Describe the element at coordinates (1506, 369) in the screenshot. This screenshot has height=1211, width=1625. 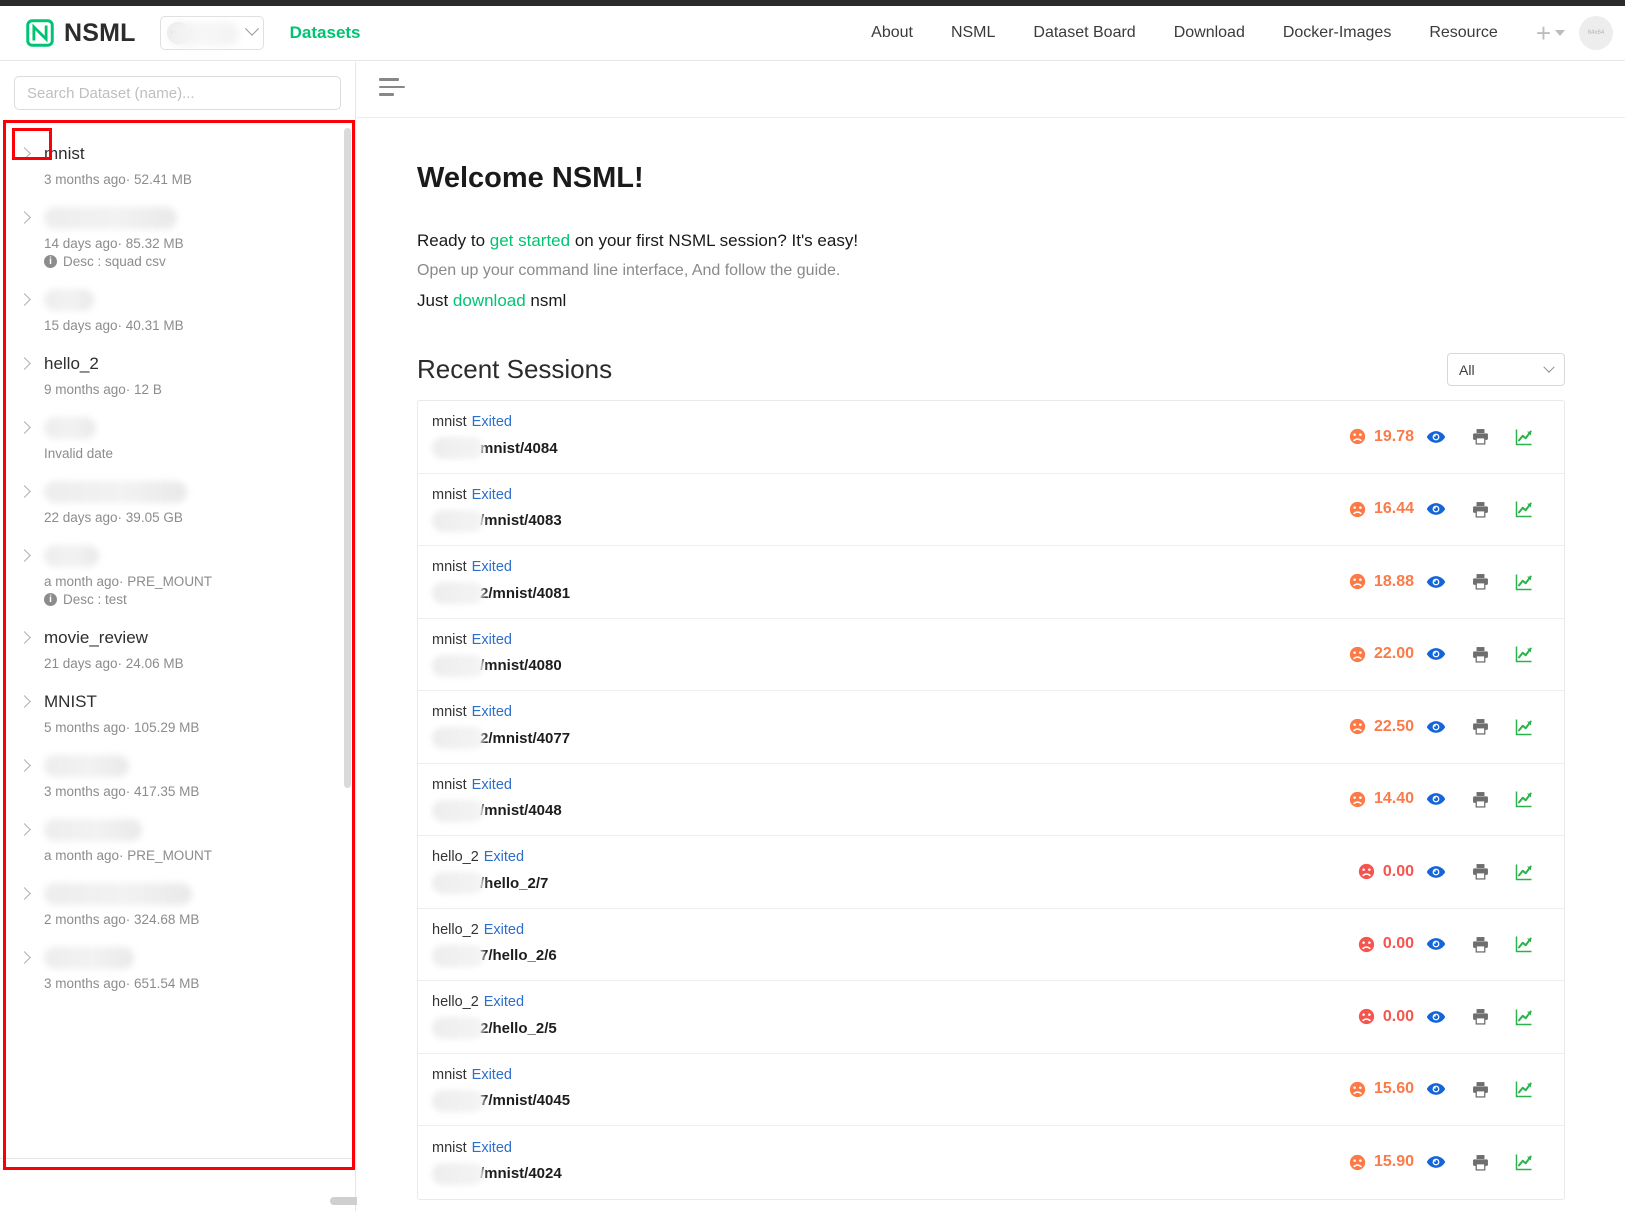
I see `session-filter-select: All` at that location.